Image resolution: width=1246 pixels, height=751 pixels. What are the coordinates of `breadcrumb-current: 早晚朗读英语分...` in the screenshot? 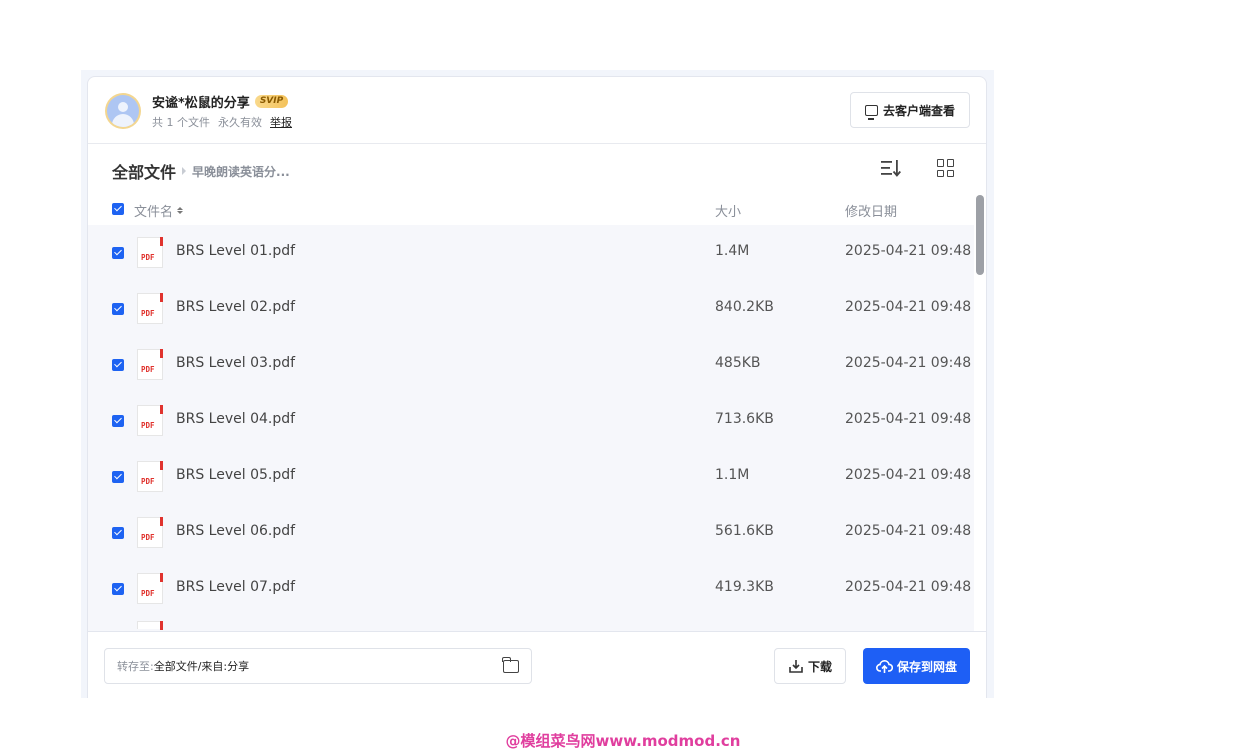 It's located at (241, 171).